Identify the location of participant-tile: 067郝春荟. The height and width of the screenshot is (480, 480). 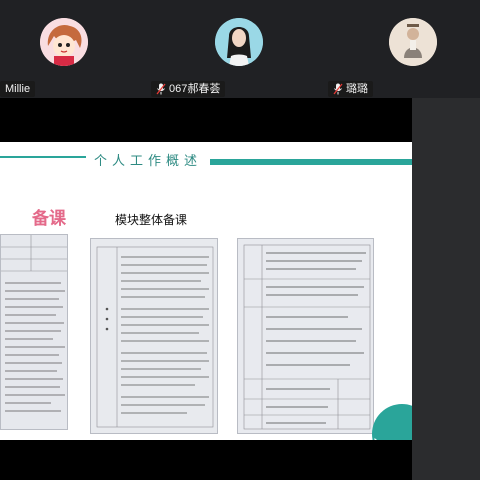
(233, 49).